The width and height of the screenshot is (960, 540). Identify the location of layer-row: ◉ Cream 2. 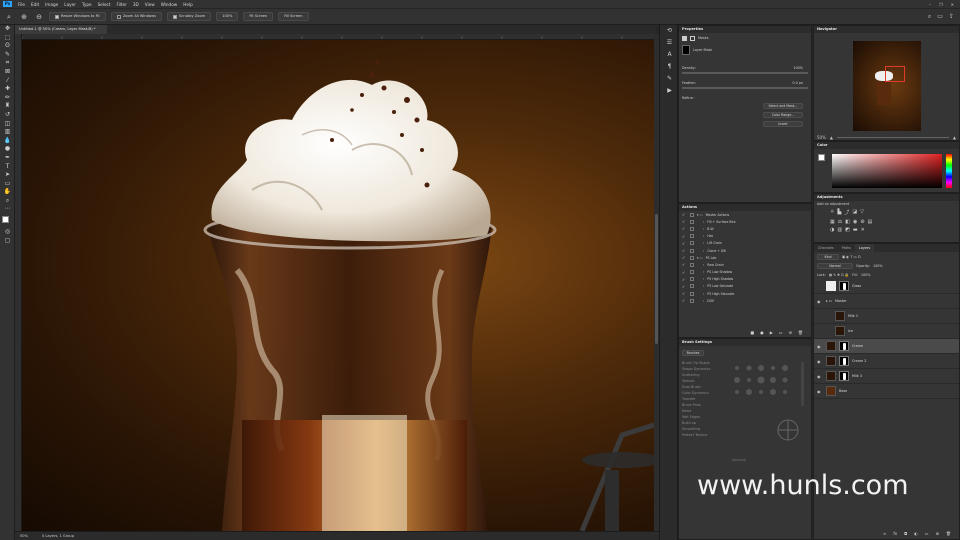
(886, 361).